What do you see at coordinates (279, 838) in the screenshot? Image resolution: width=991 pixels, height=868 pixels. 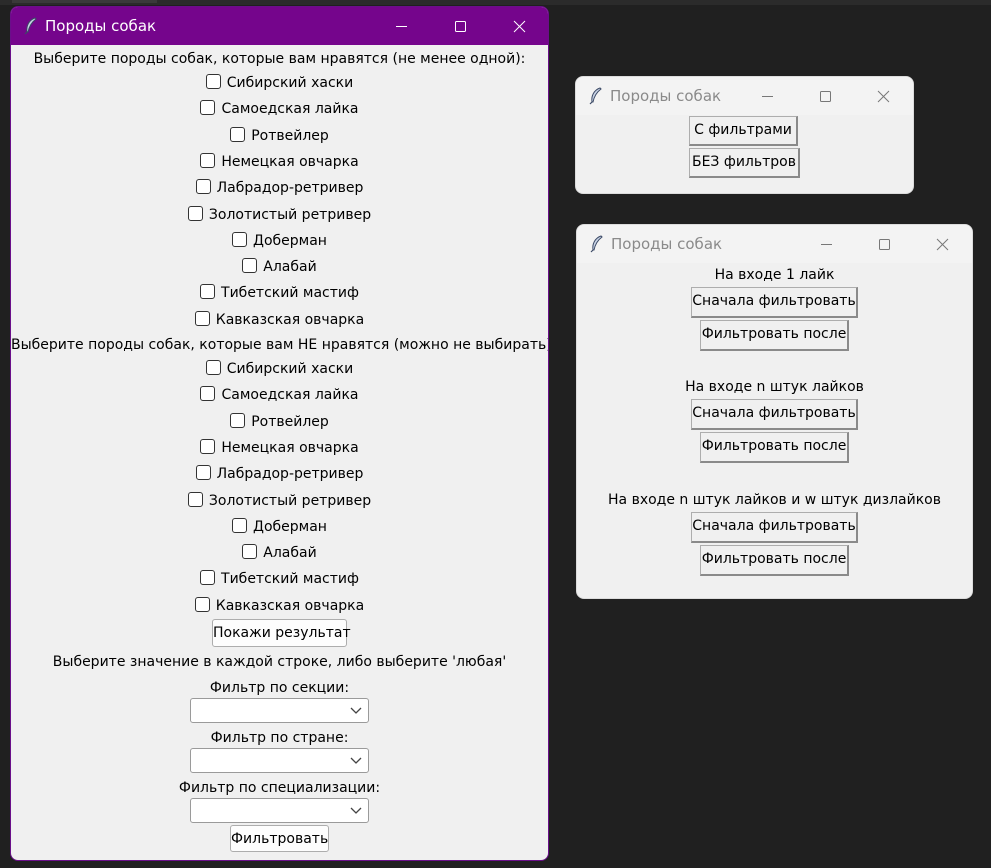 I see `filter-button: Фильтровать` at bounding box center [279, 838].